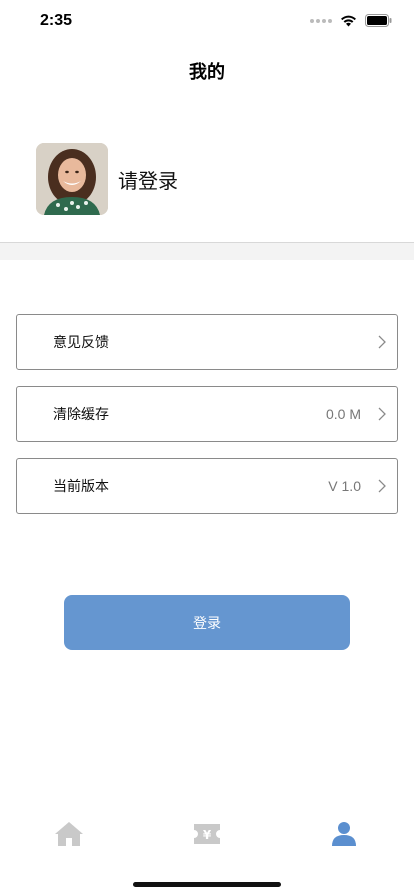 Image resolution: width=414 pixels, height=896 pixels. Describe the element at coordinates (344, 486) in the screenshot. I see `version-value: V 1.0` at that location.